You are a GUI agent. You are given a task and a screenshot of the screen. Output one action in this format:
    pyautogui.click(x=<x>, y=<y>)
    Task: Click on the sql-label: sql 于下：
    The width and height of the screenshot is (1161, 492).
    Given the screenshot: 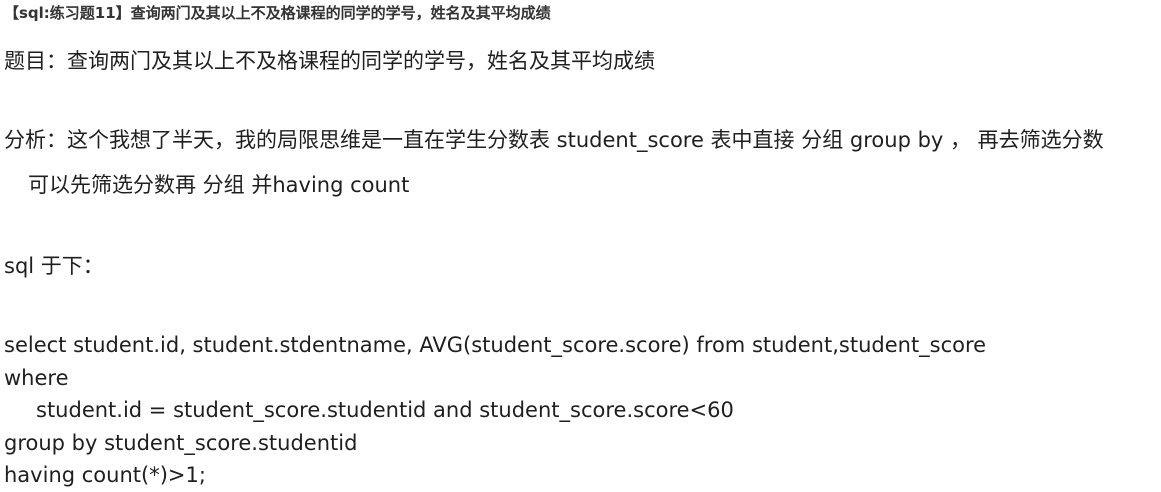 What is the action you would take?
    pyautogui.click(x=54, y=266)
    